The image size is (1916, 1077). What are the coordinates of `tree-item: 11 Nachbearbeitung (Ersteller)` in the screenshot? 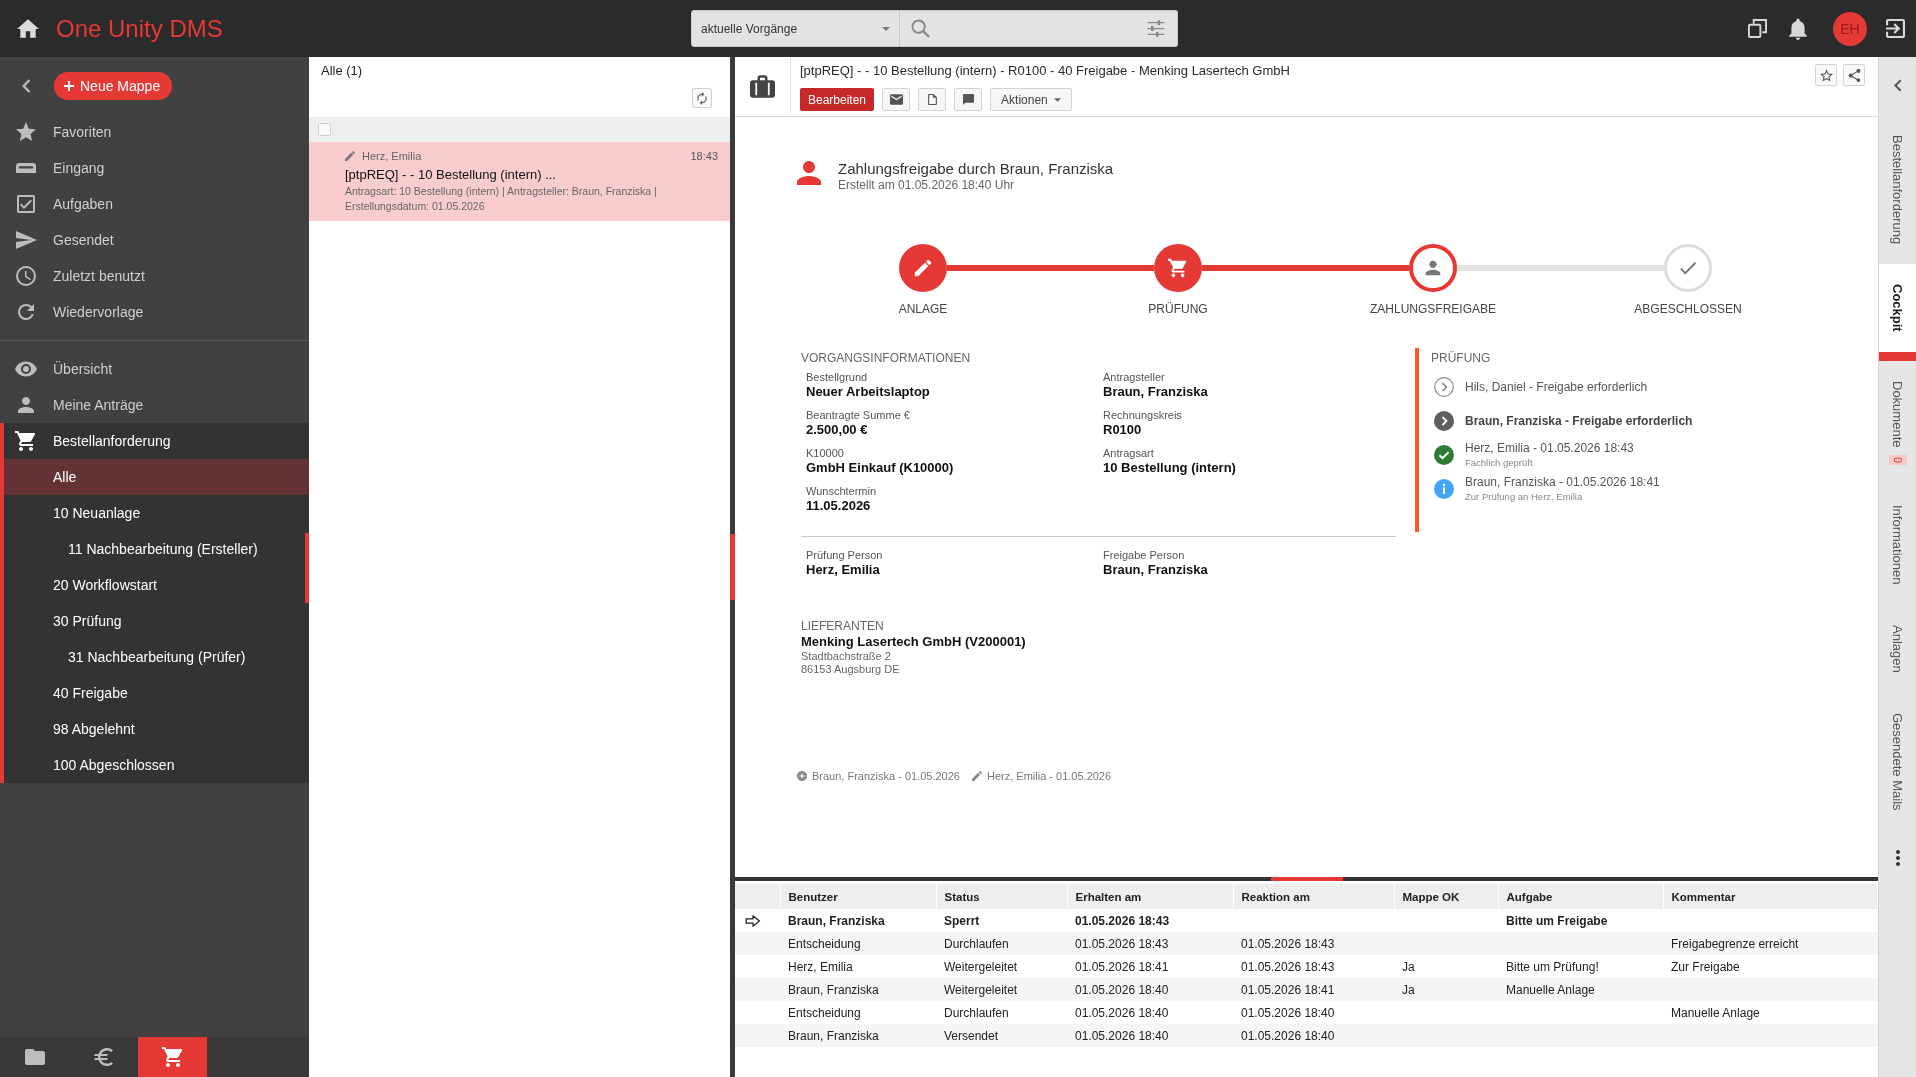 It's located at (156, 549).